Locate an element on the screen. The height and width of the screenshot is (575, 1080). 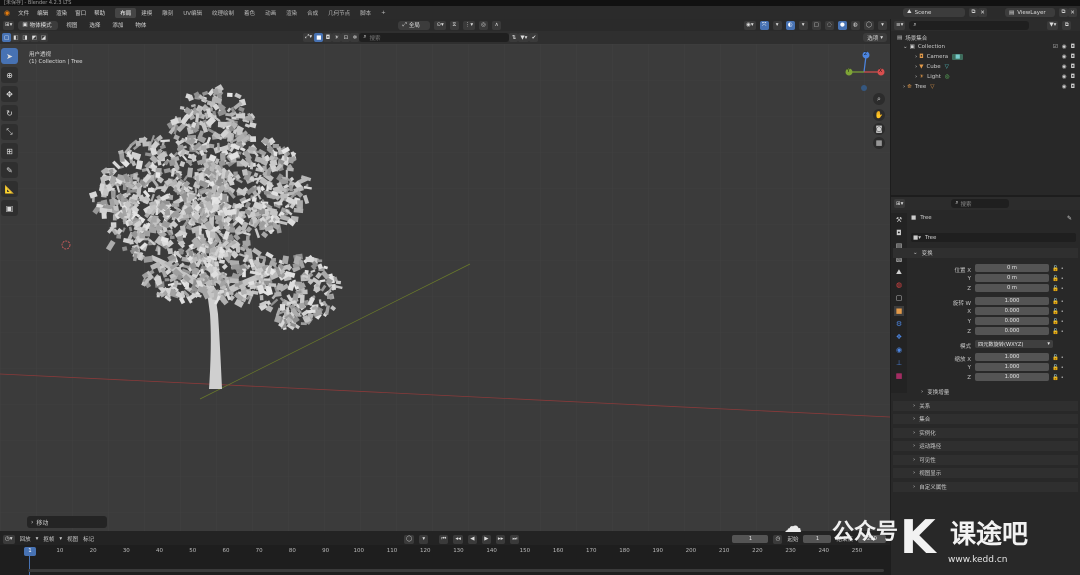
snap-button: ⧖ is located at coordinates (454, 25).